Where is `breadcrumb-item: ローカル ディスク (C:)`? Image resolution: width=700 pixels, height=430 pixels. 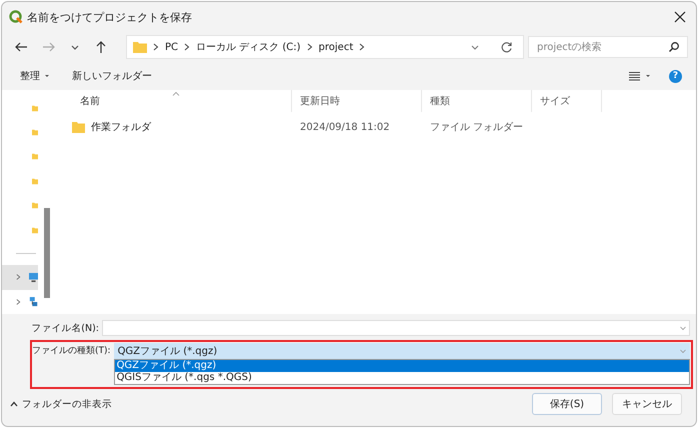
breadcrumb-item: ローカル ディスク (C:) is located at coordinates (248, 47).